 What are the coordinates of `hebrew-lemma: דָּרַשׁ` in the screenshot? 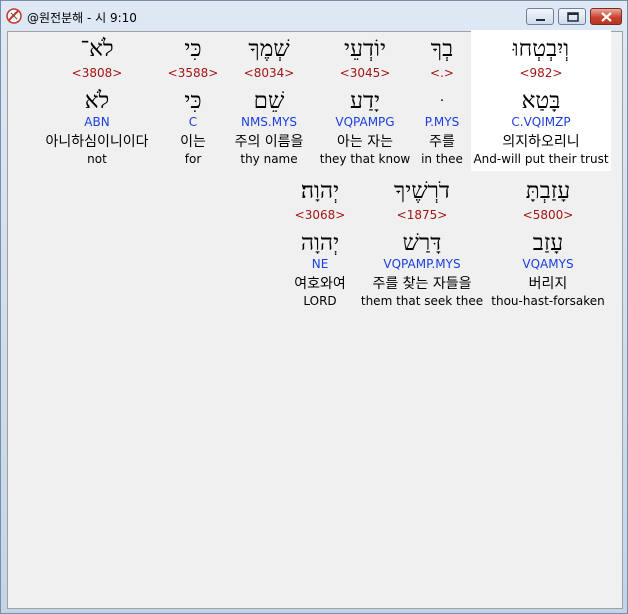 It's located at (422, 243).